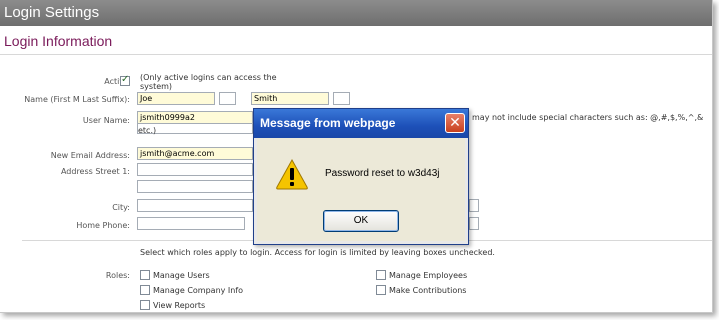 The height and width of the screenshot is (320, 719). What do you see at coordinates (125, 80) in the screenshot?
I see `active-checkbox` at bounding box center [125, 80].